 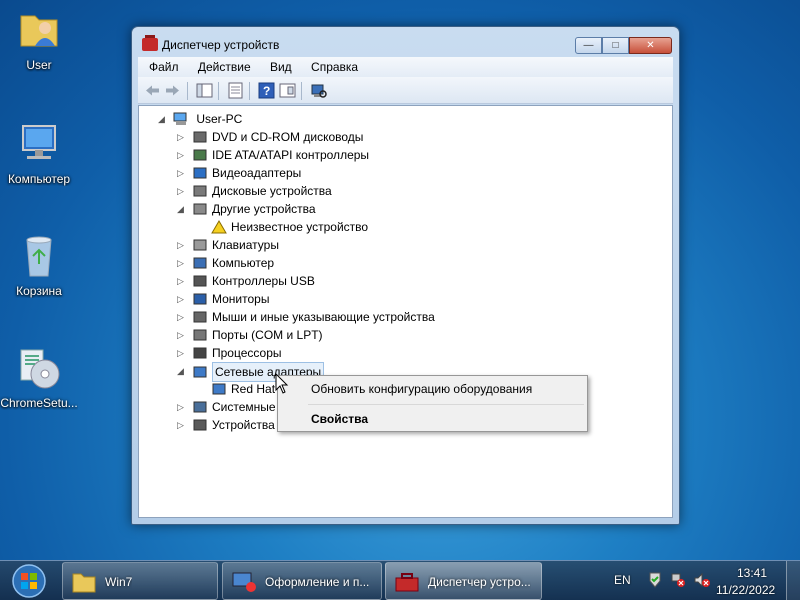 I want to click on menu-help: Справка, so click(x=334, y=65).